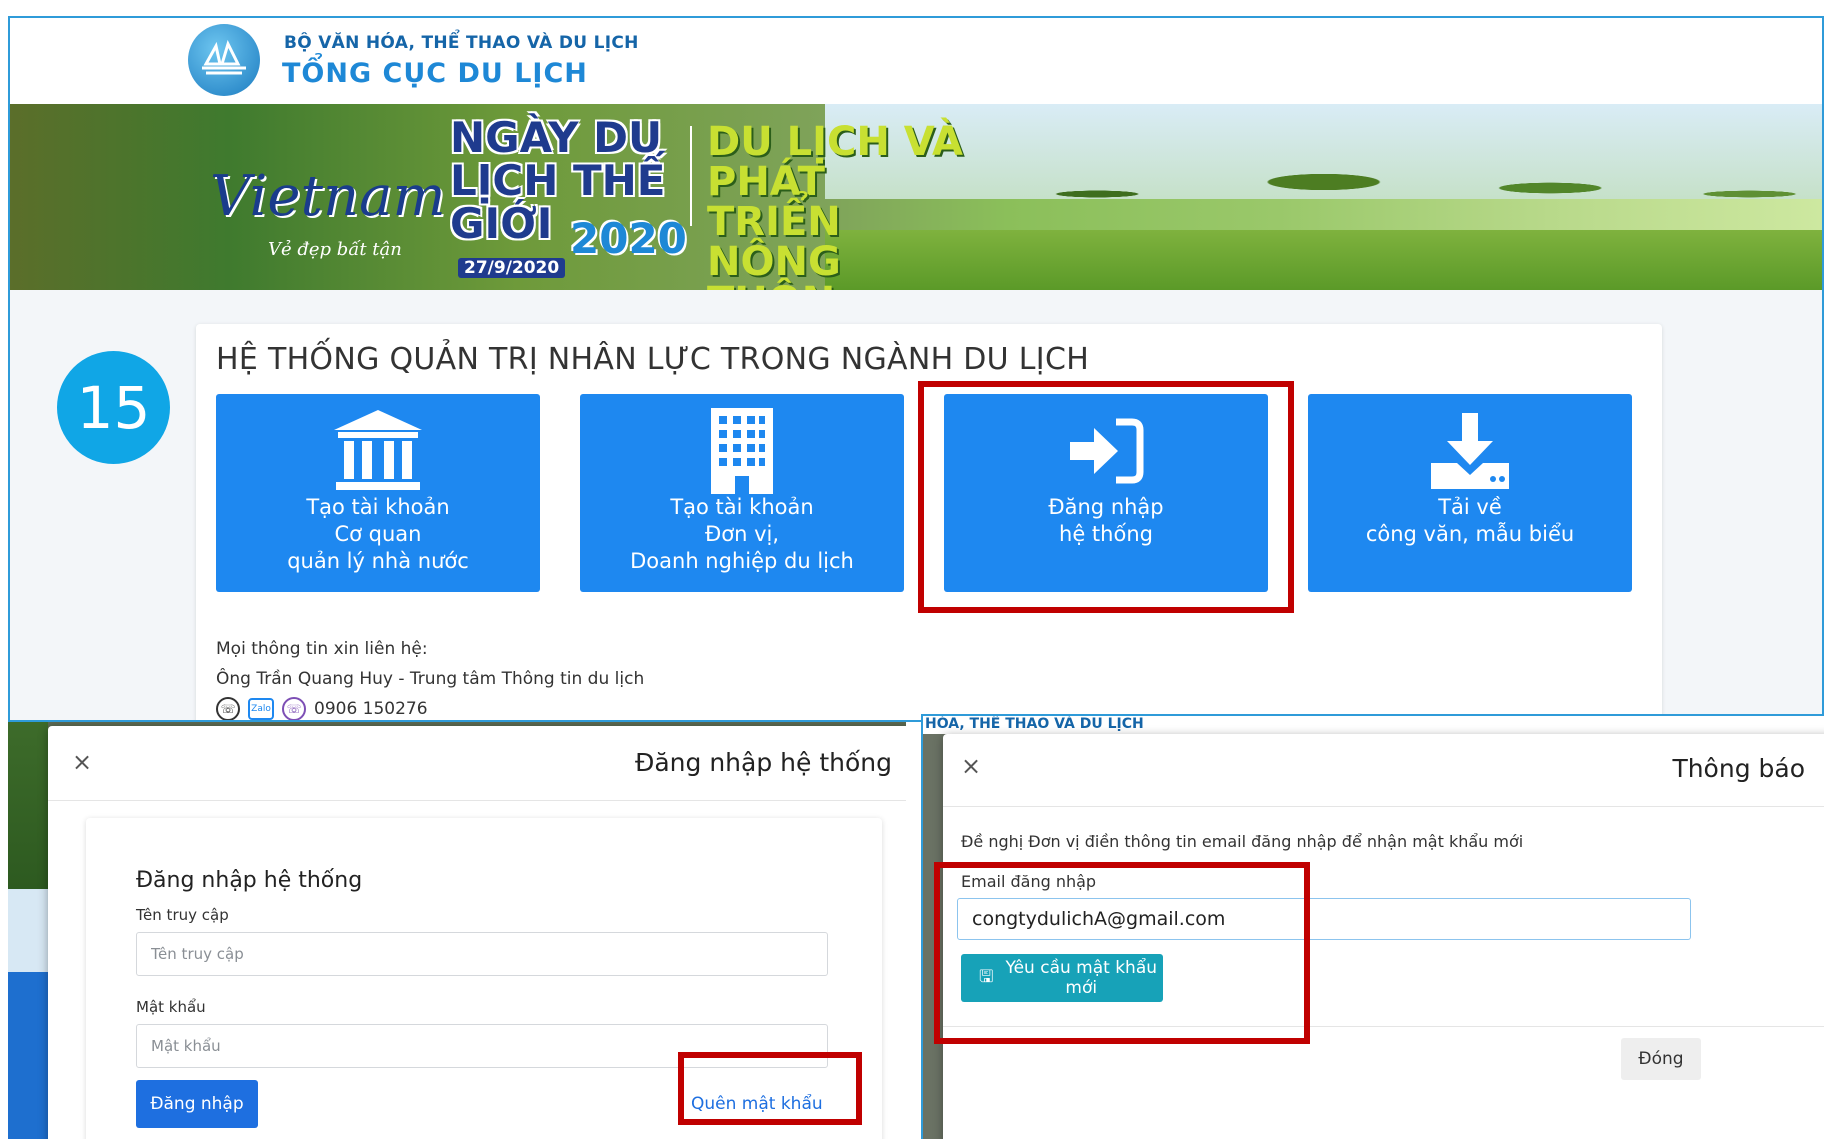 This screenshot has width=1824, height=1139. What do you see at coordinates (249, 880) in the screenshot?
I see `login-form-title: Đăng nhập hệ thống` at bounding box center [249, 880].